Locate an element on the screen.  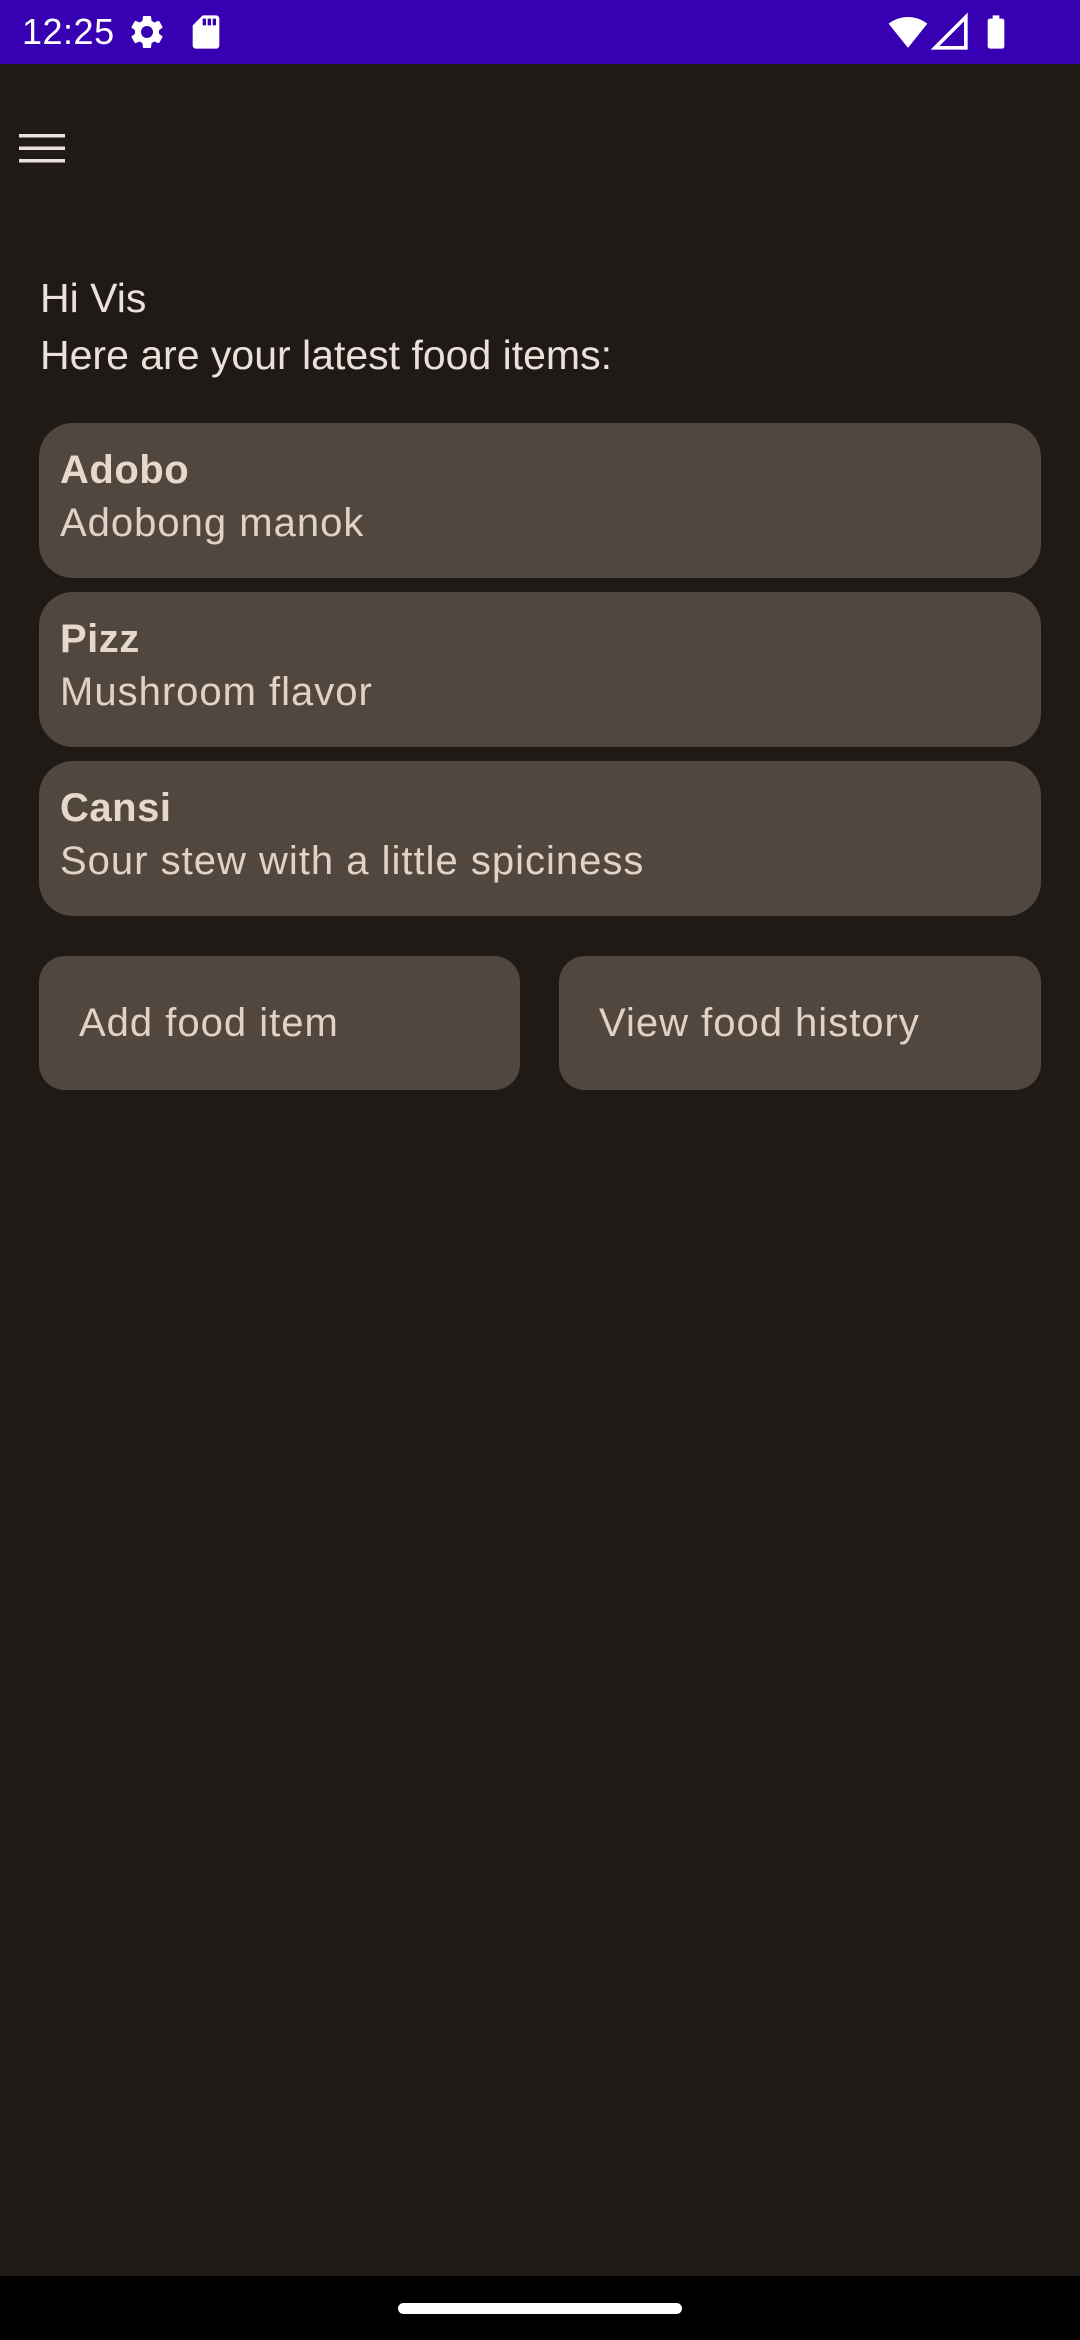
add-food-item-button: Add food item is located at coordinates (279, 1023).